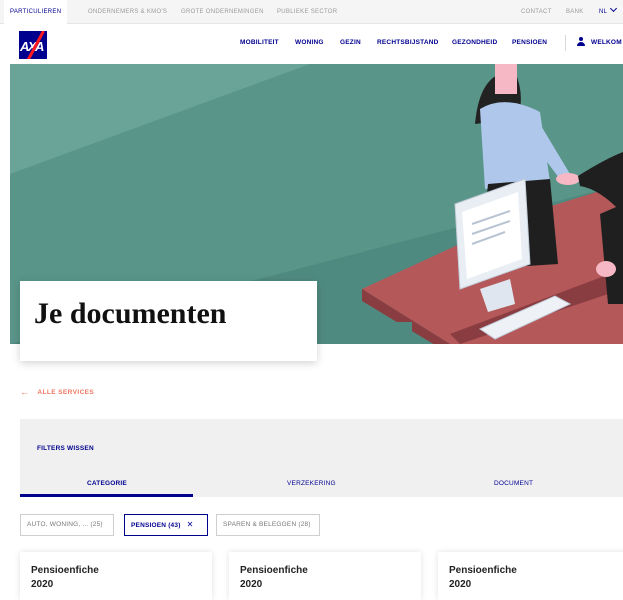 The height and width of the screenshot is (600, 623). Describe the element at coordinates (311, 483) in the screenshot. I see `tab-verzekering: VERZEKERING` at that location.